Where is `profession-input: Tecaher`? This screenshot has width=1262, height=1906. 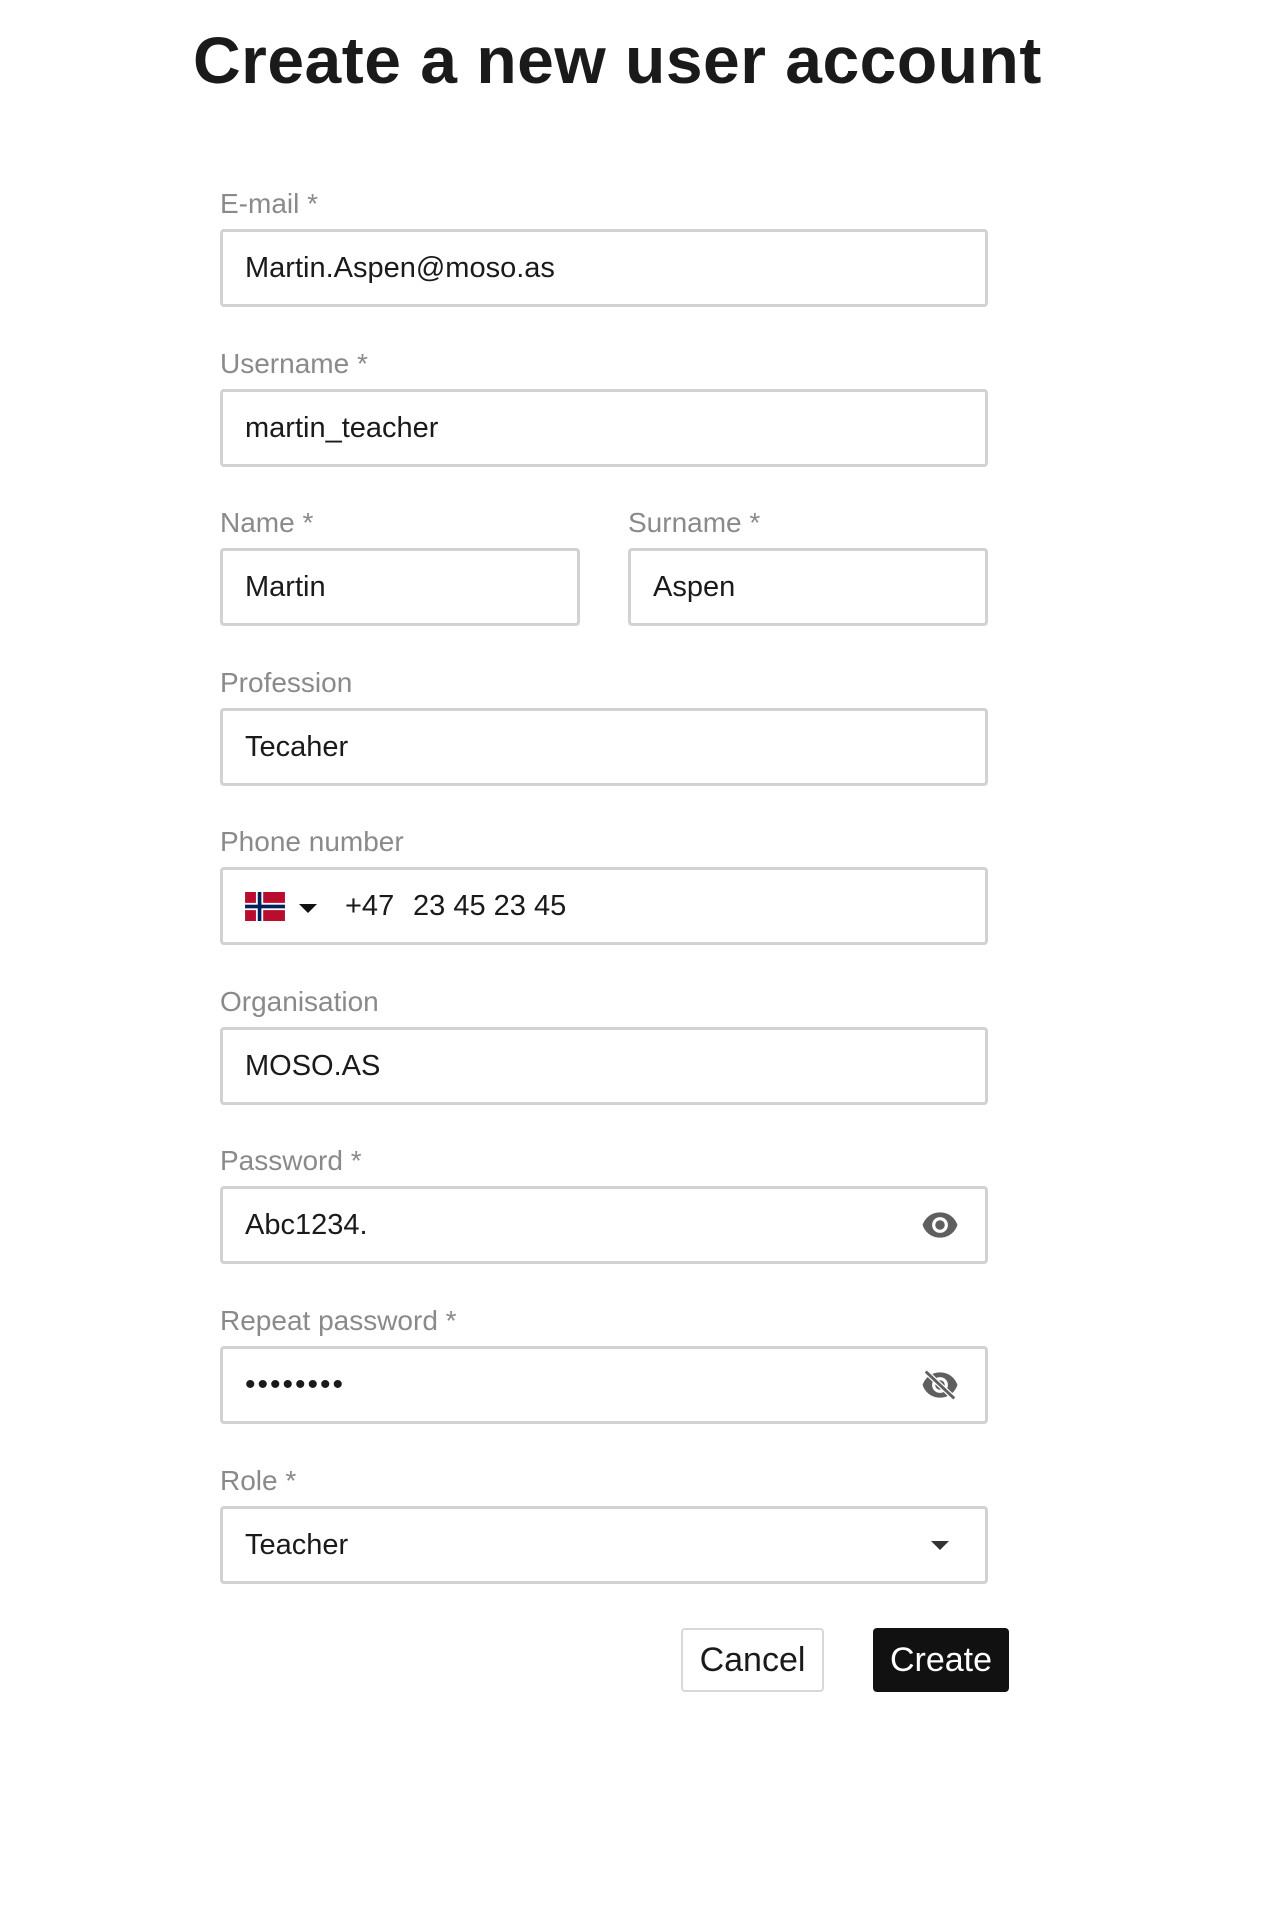 profession-input: Tecaher is located at coordinates (604, 747).